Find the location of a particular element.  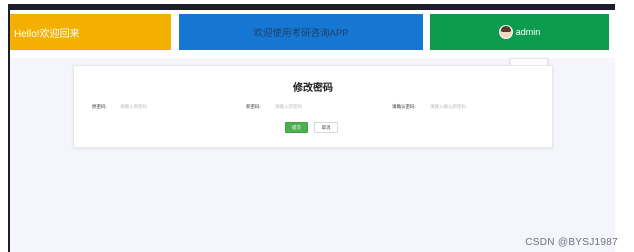

confirm-password-label: 请确认密码: is located at coordinates (404, 106).